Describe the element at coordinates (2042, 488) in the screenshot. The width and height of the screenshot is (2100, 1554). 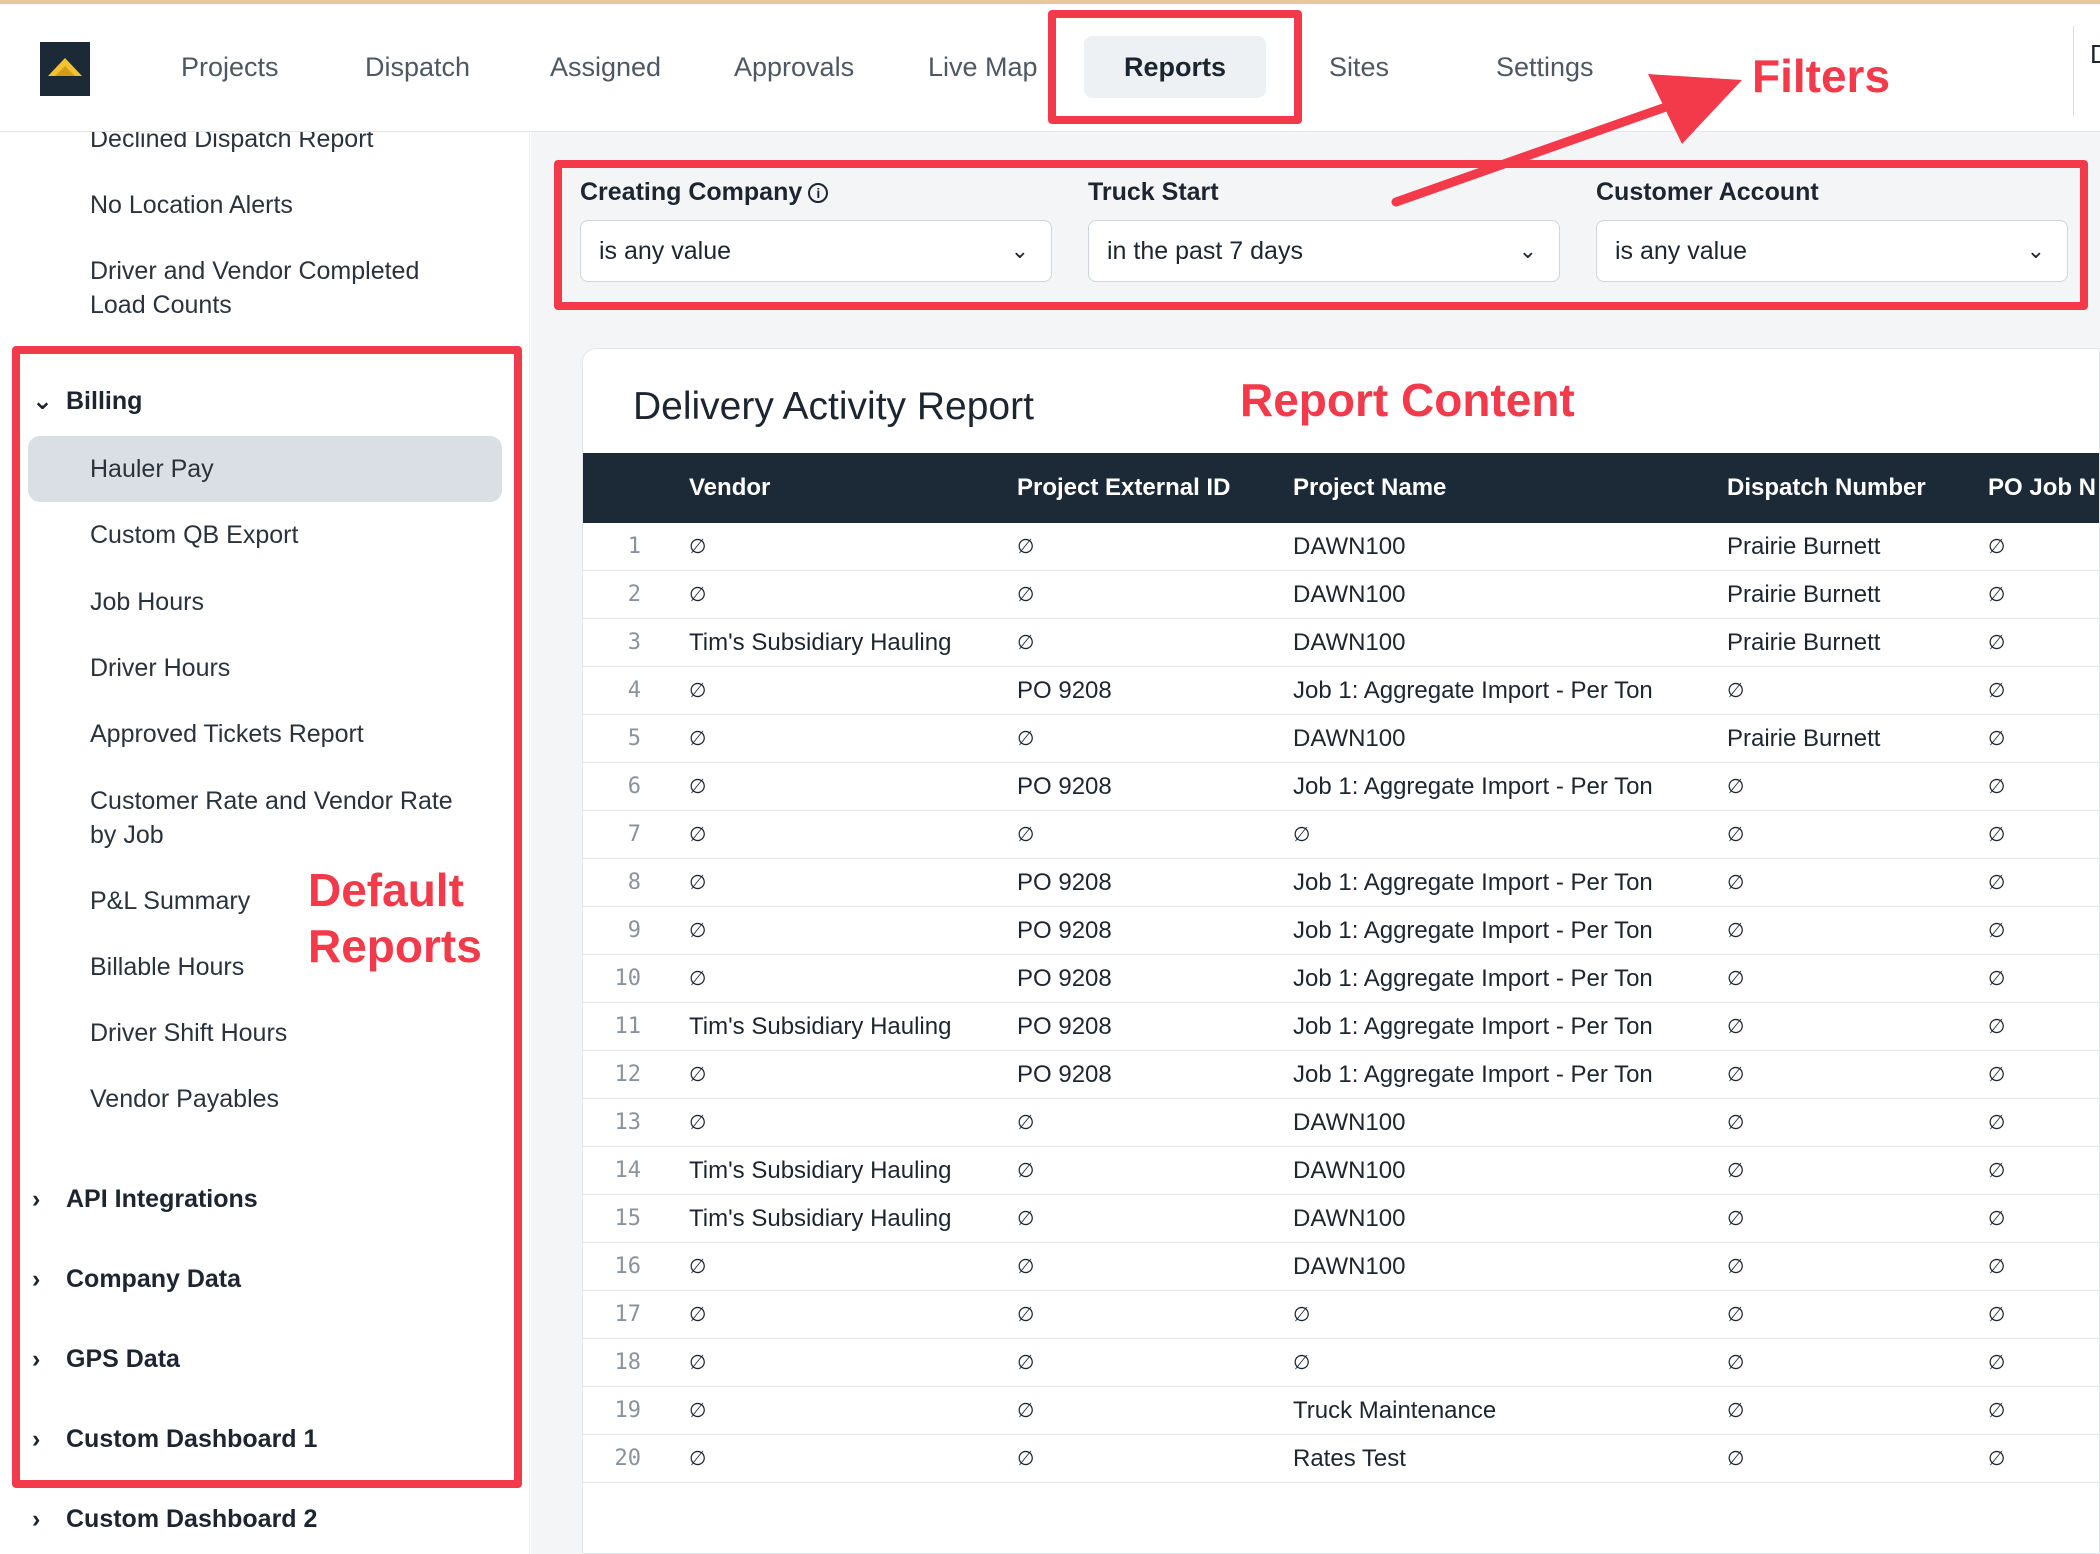
I see `column-header-po-job: PO Job N` at that location.